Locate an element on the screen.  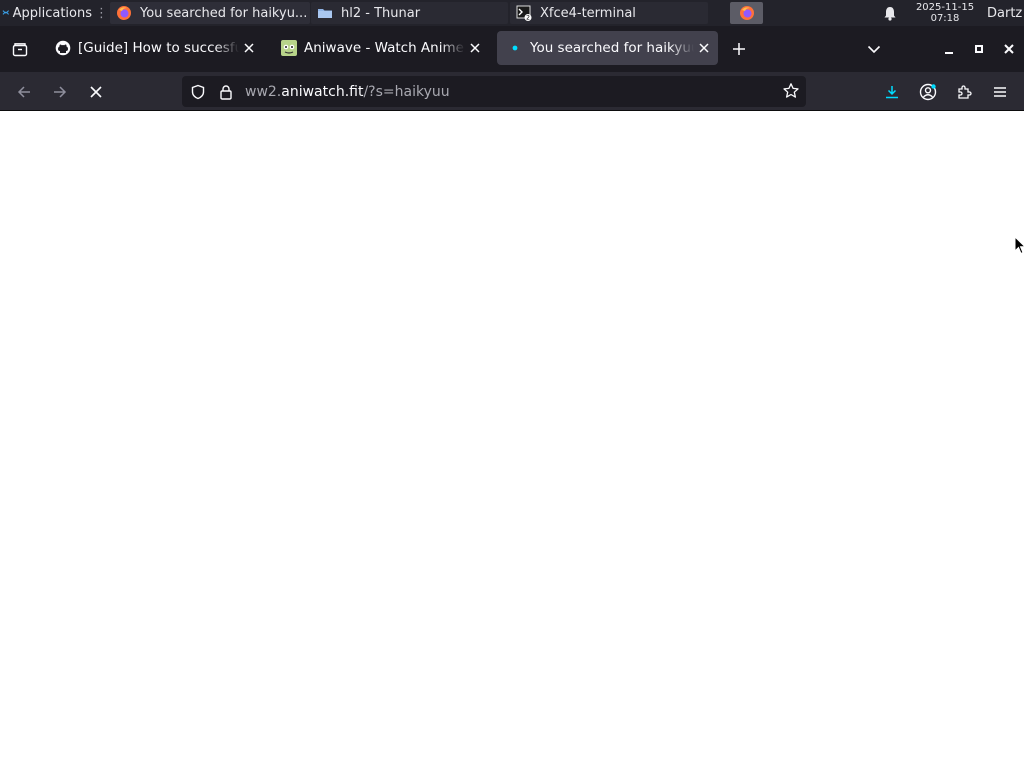
panel-clock: 2025-11-15 07:18 is located at coordinates (945, 13).